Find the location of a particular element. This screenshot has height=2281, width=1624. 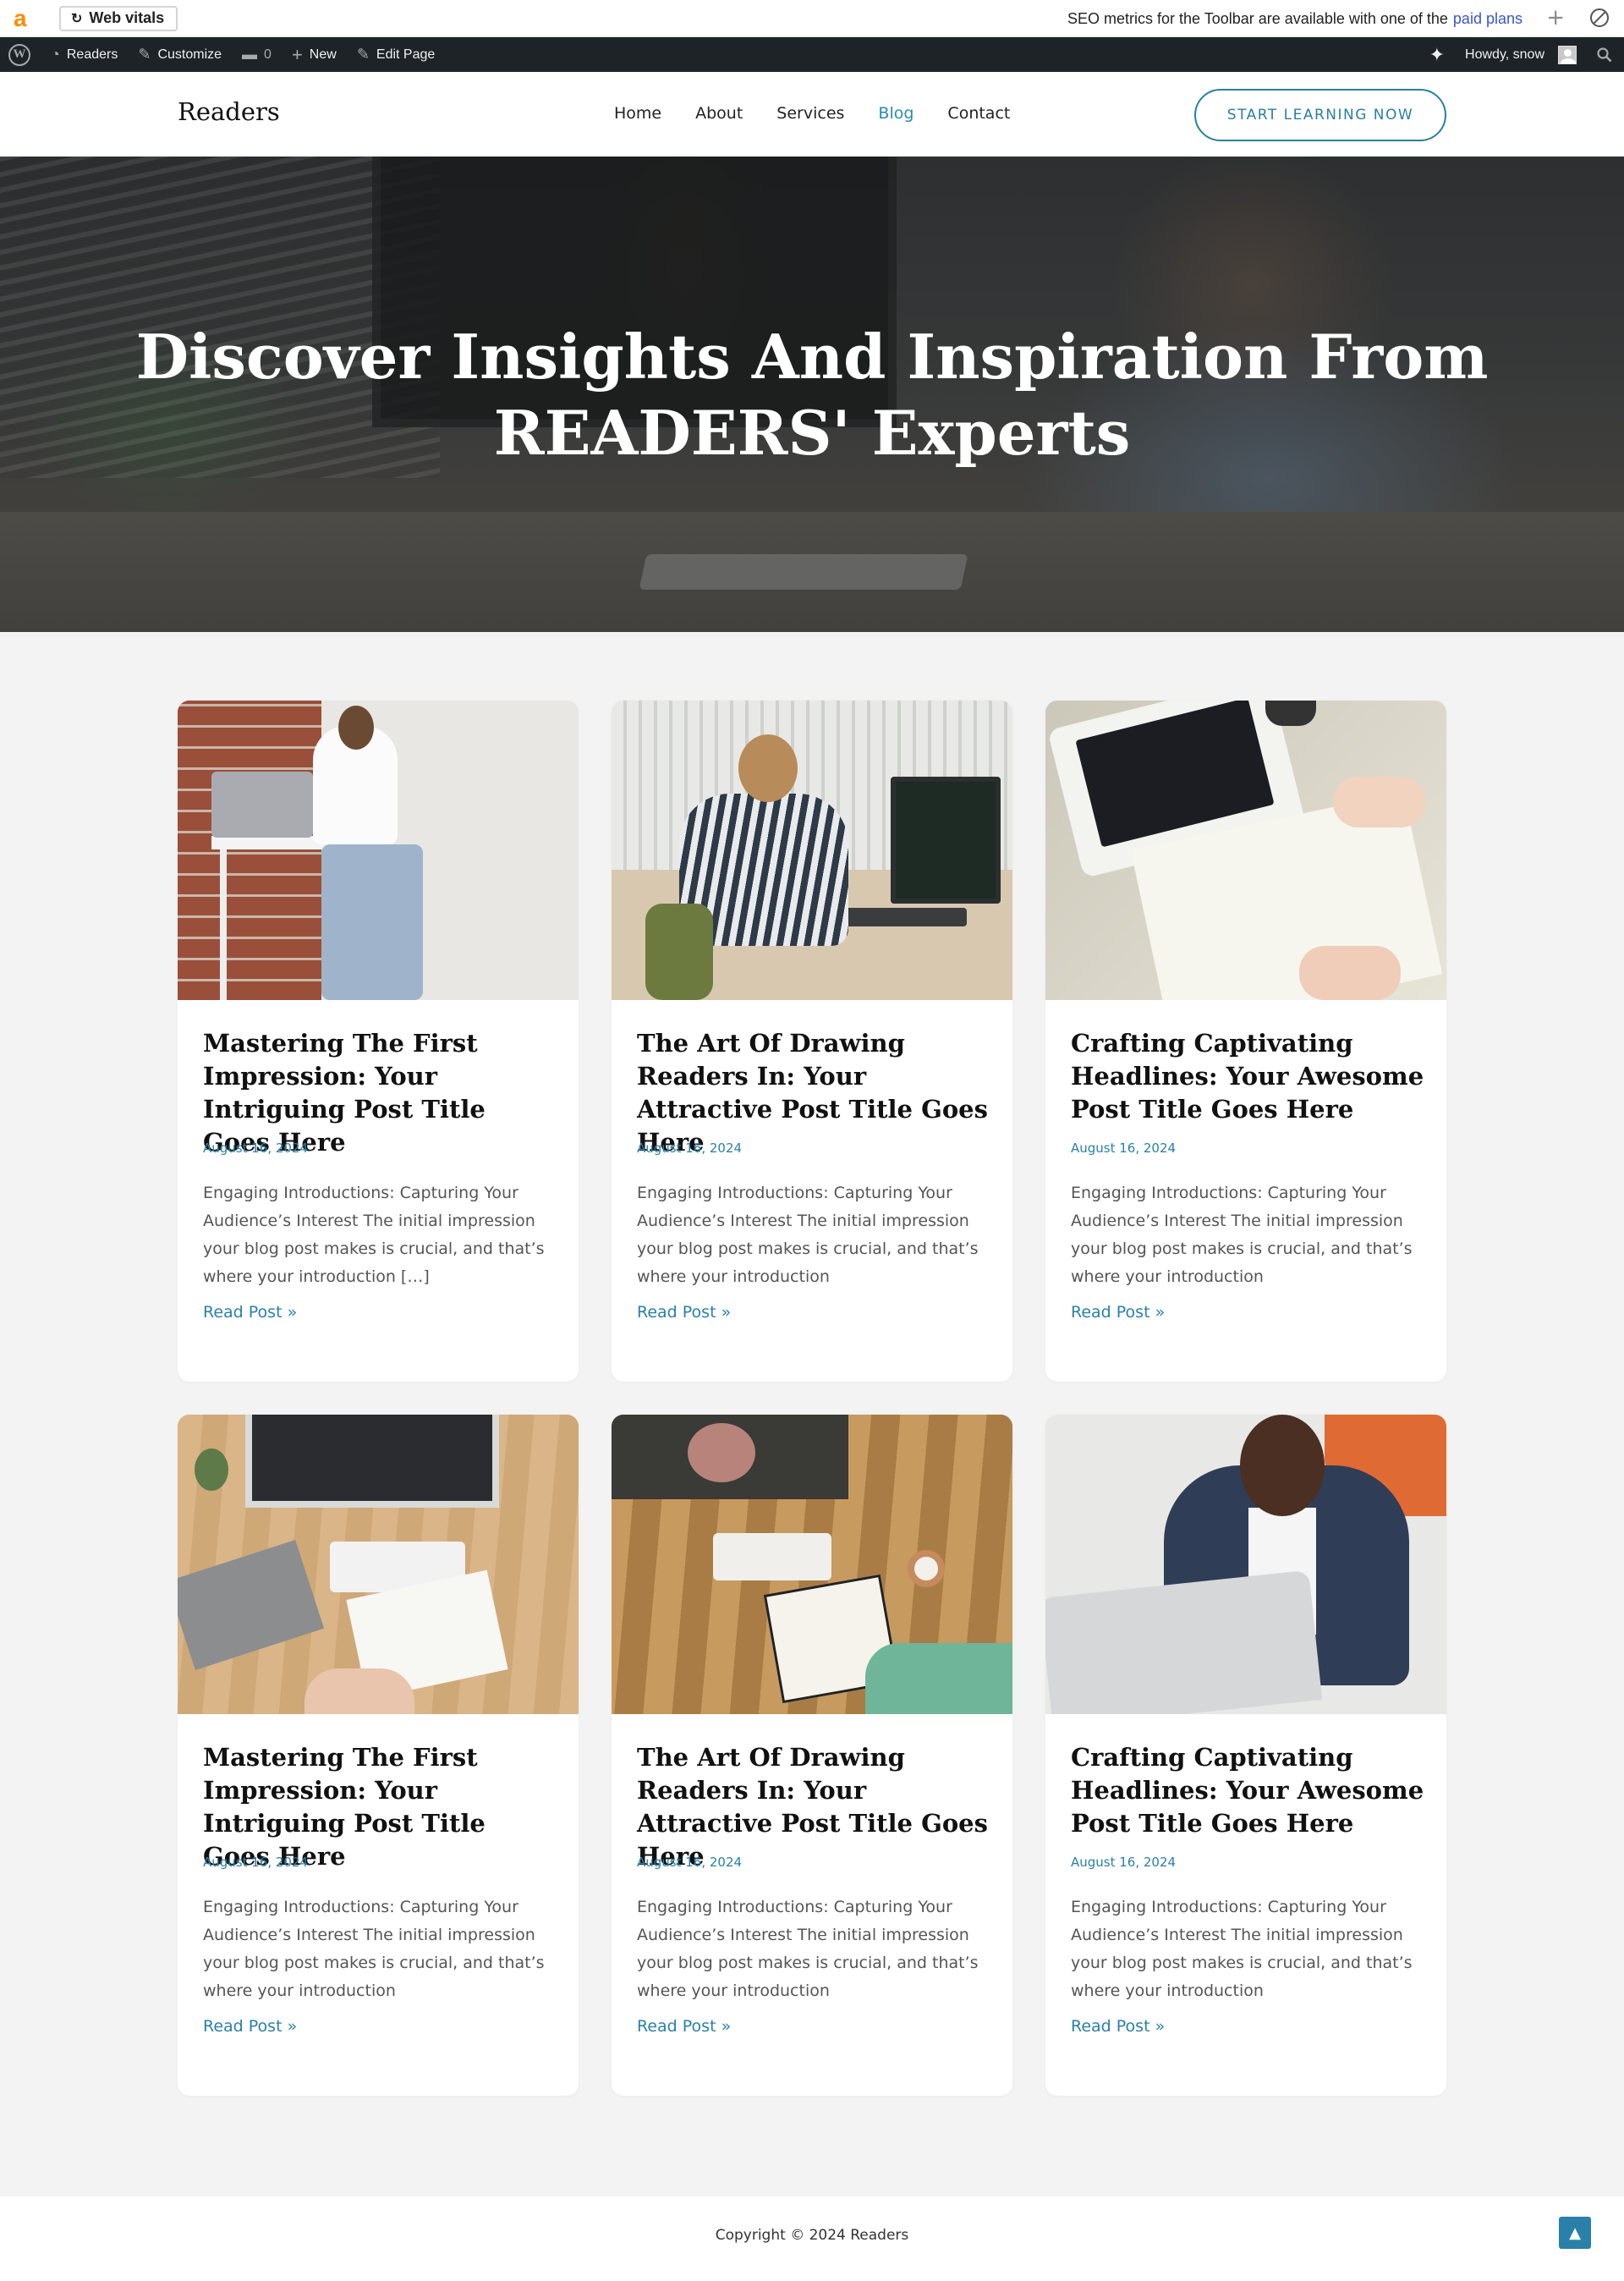

nav-about: About is located at coordinates (719, 113).